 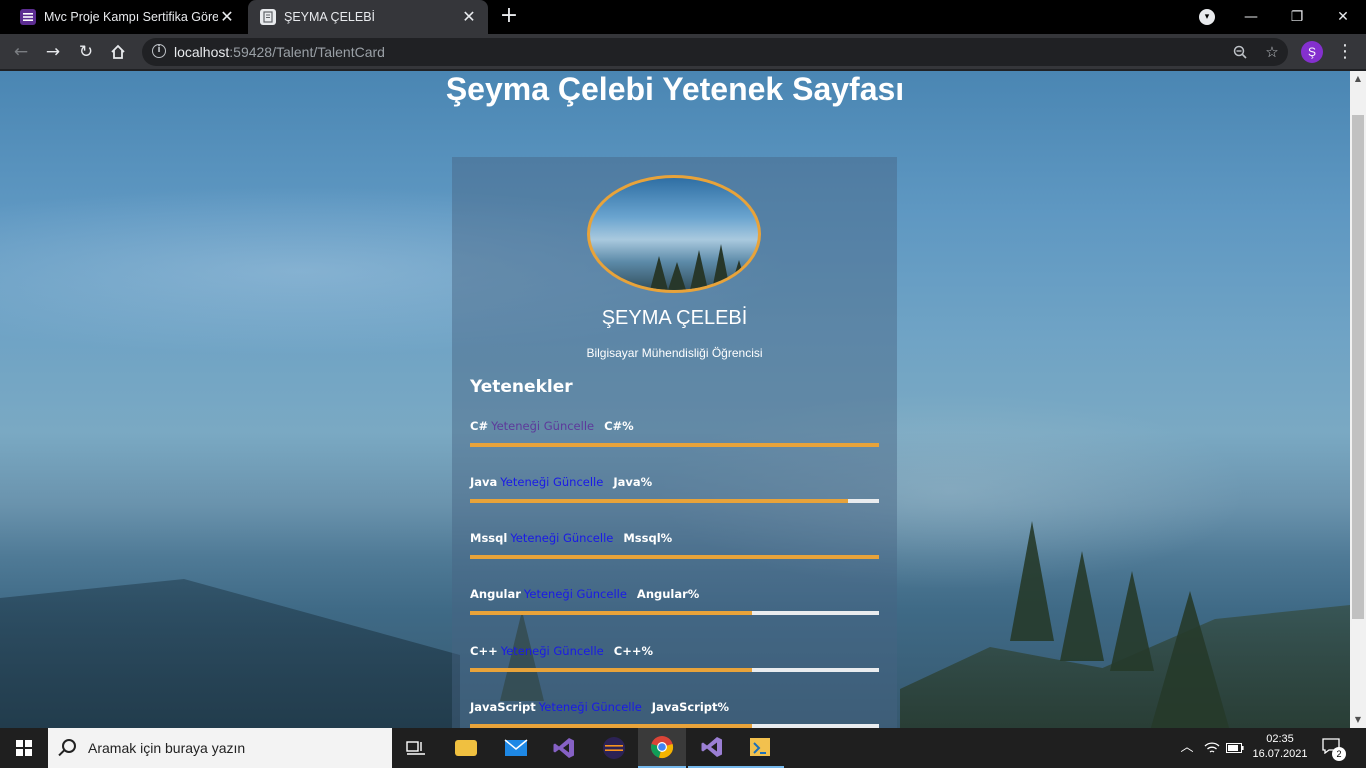 What do you see at coordinates (1358, 79) in the screenshot?
I see `scroll-up-arrow-icon: ▲` at bounding box center [1358, 79].